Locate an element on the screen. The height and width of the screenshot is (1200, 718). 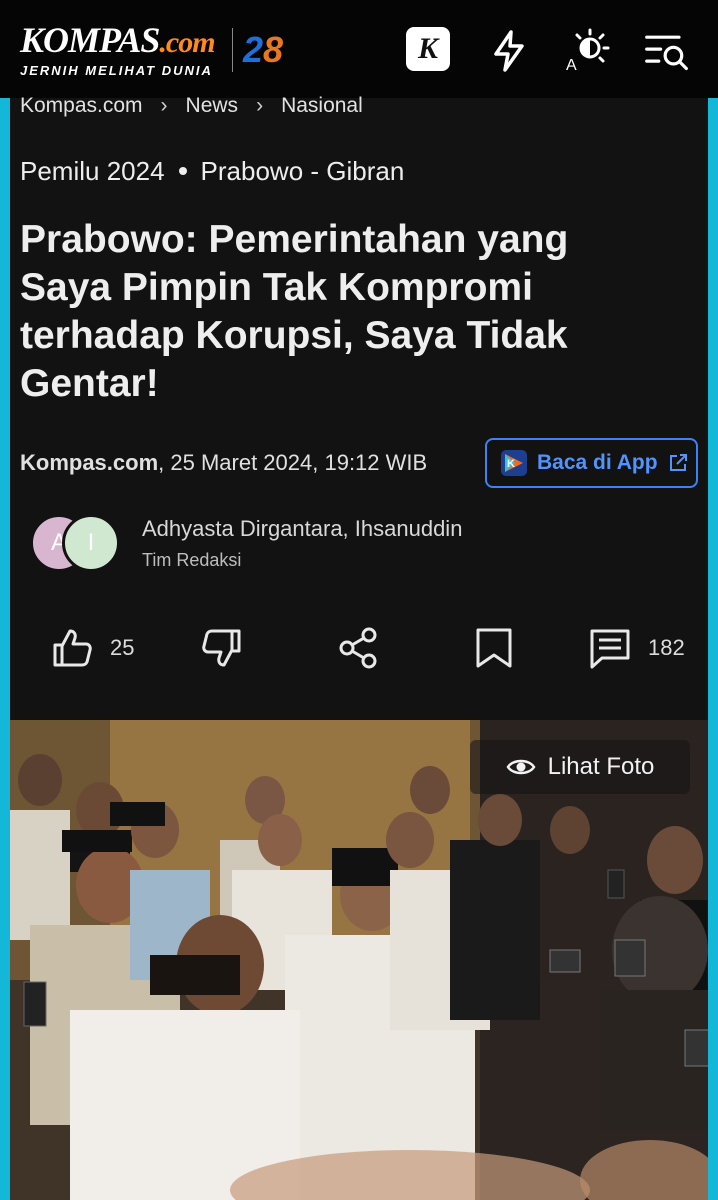
topic-tags: Pemilu 2024 Prabowo - Gibran is located at coordinates (212, 171).